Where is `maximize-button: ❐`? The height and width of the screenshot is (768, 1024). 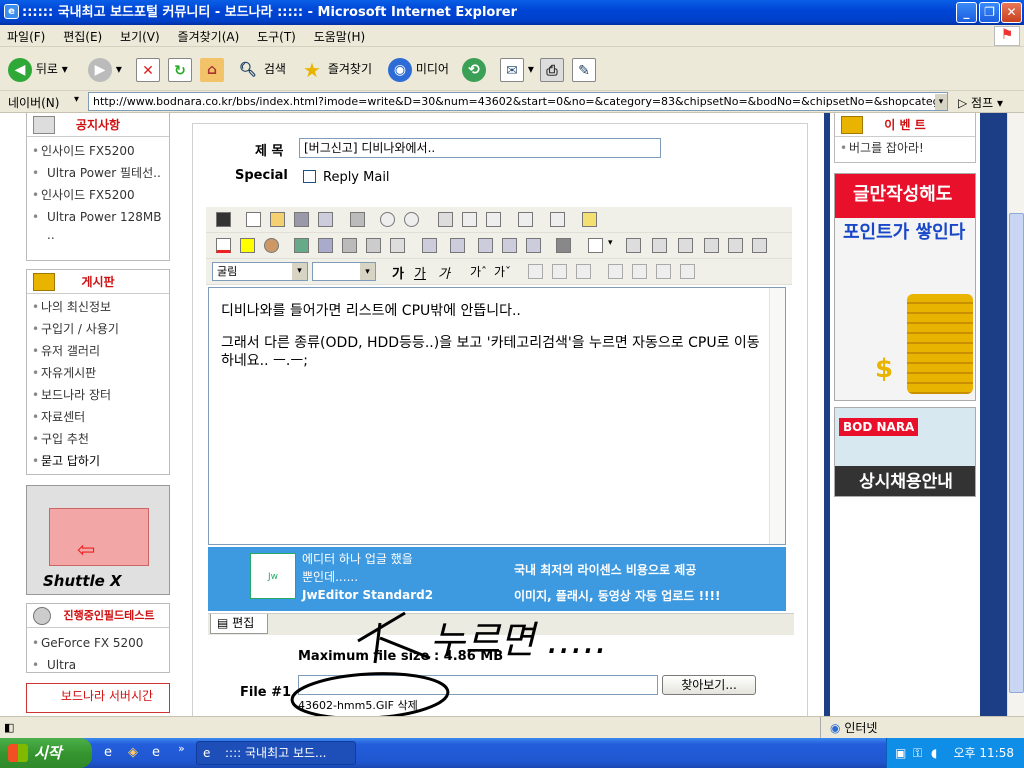
maximize-button: ❐ is located at coordinates (989, 12).